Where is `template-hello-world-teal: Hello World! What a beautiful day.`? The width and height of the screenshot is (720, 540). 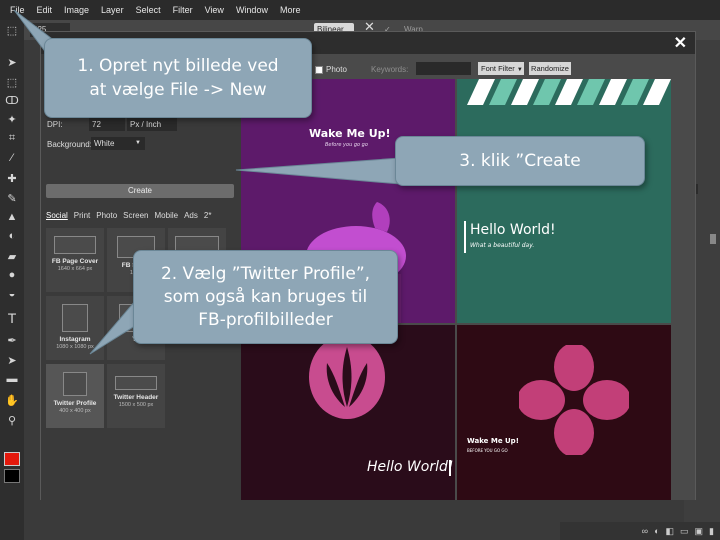
template-hello-world-teal: Hello World! What a beautiful day. is located at coordinates (564, 201).